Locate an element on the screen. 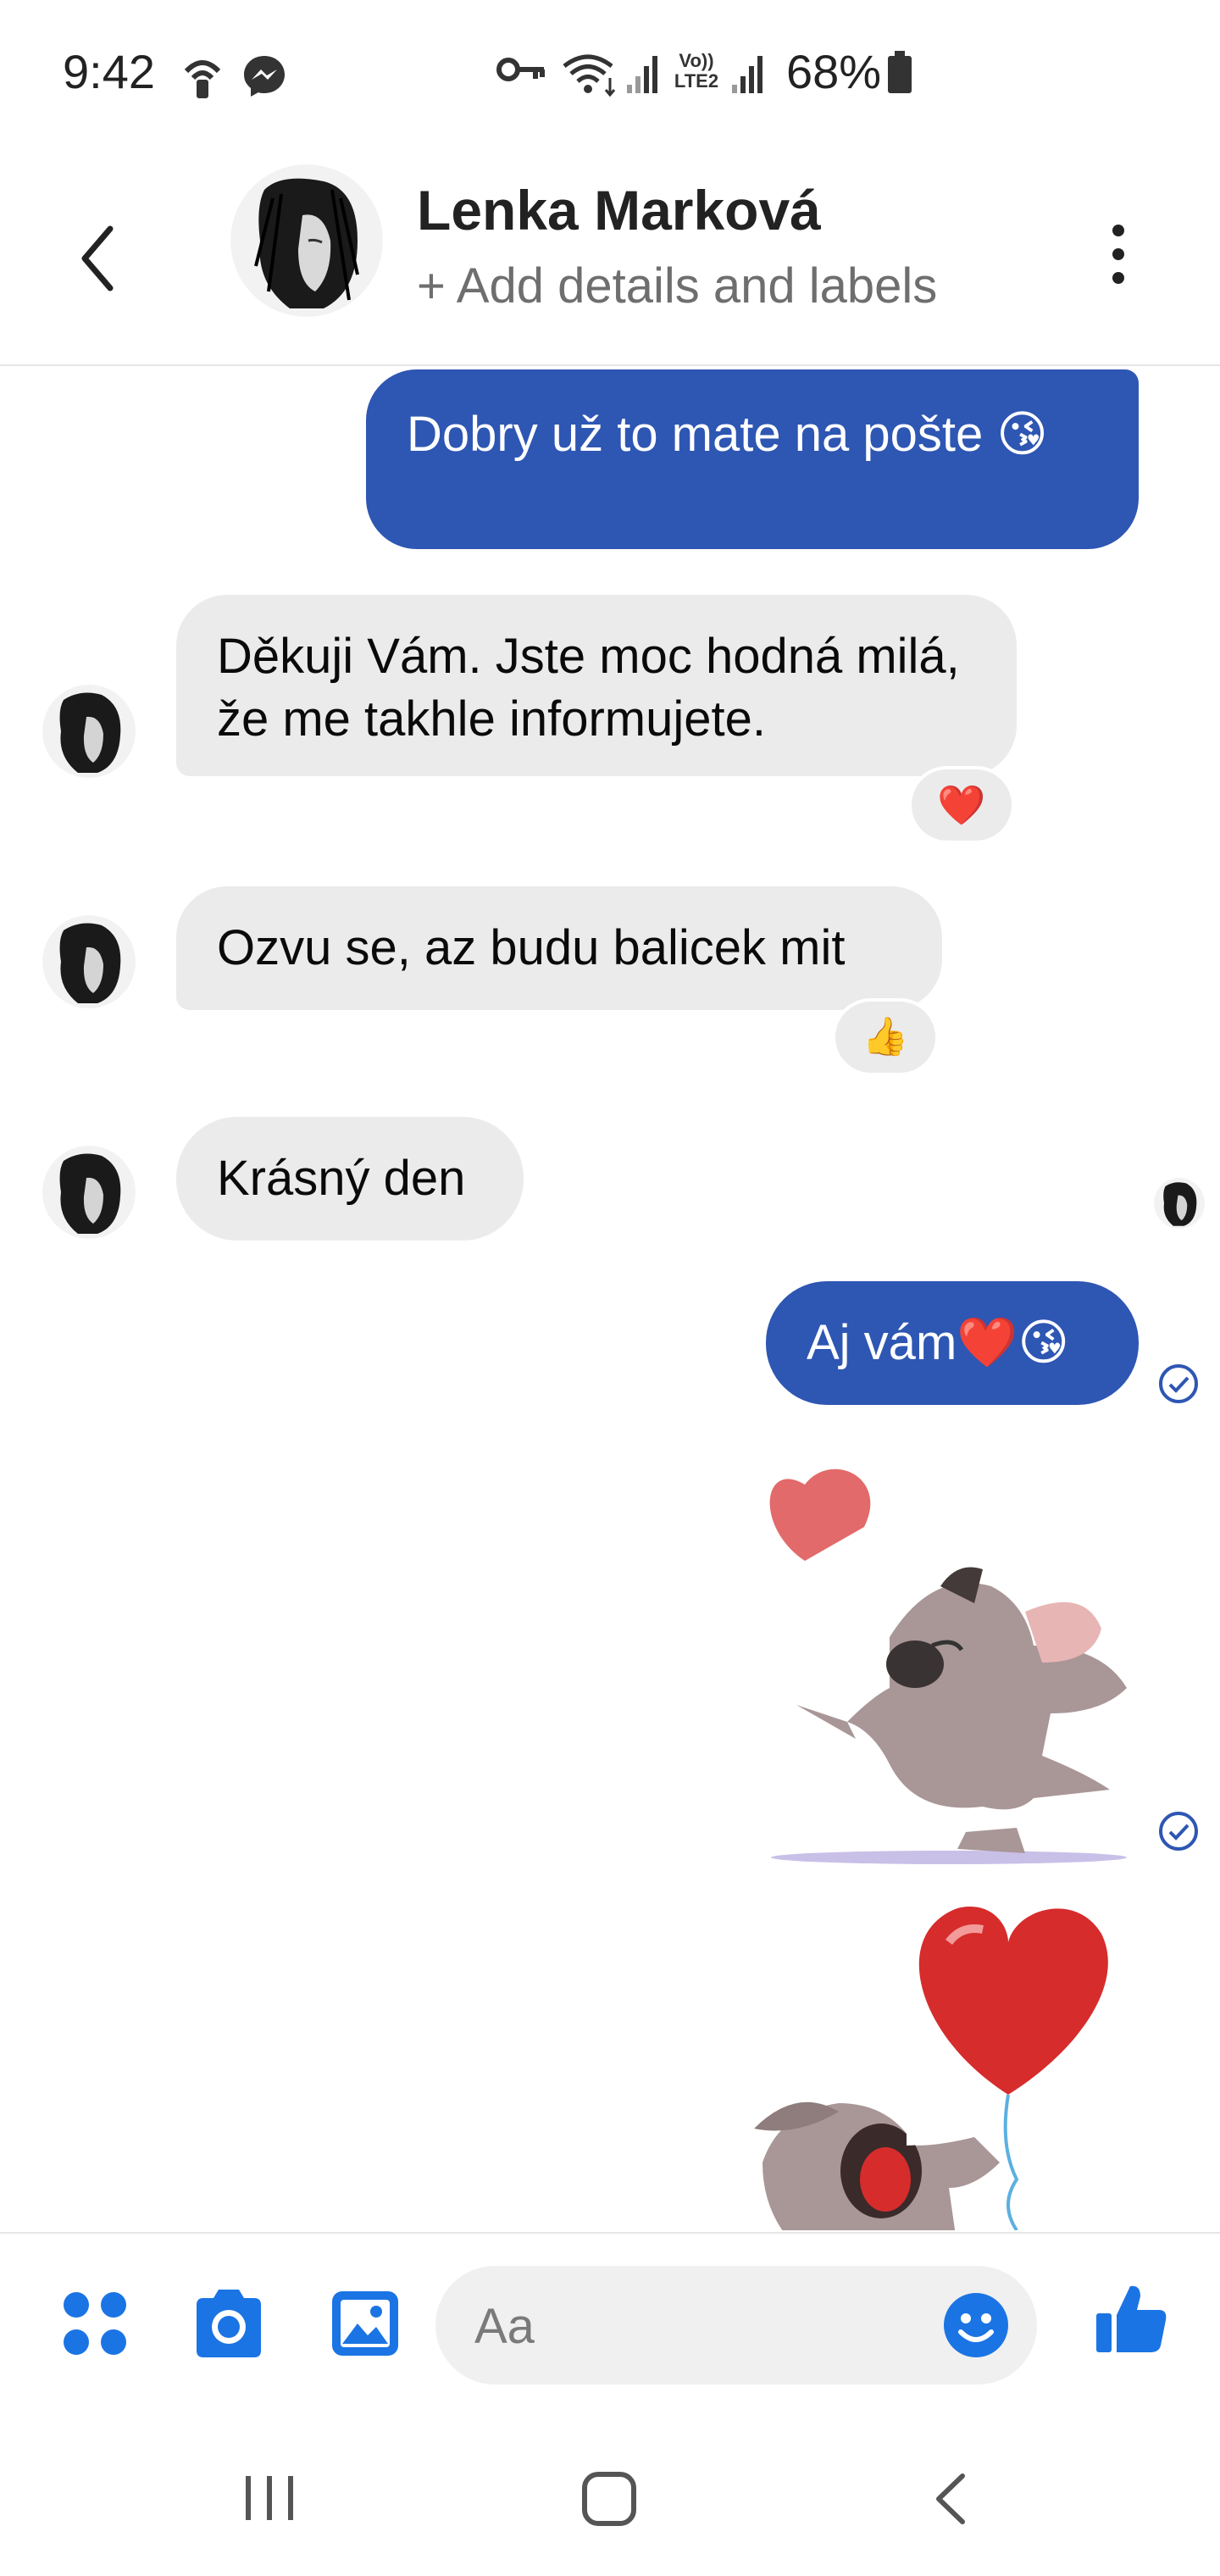 The height and width of the screenshot is (2576, 1220). messenger-icon is located at coordinates (264, 76).